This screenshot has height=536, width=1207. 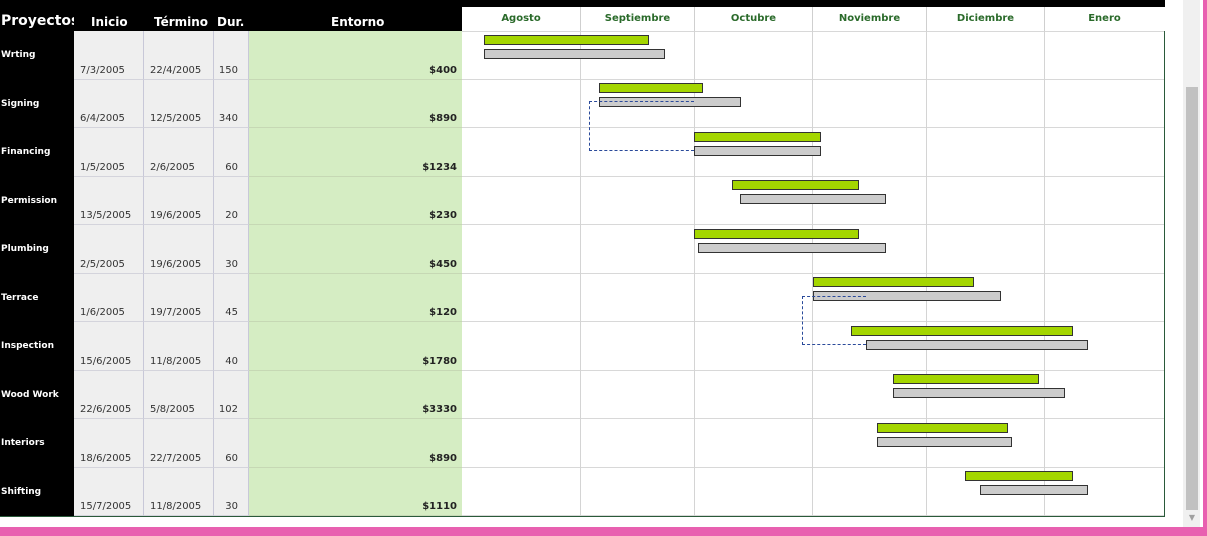 What do you see at coordinates (102, 118) in the screenshot?
I see `start-date: 6/4/2005` at bounding box center [102, 118].